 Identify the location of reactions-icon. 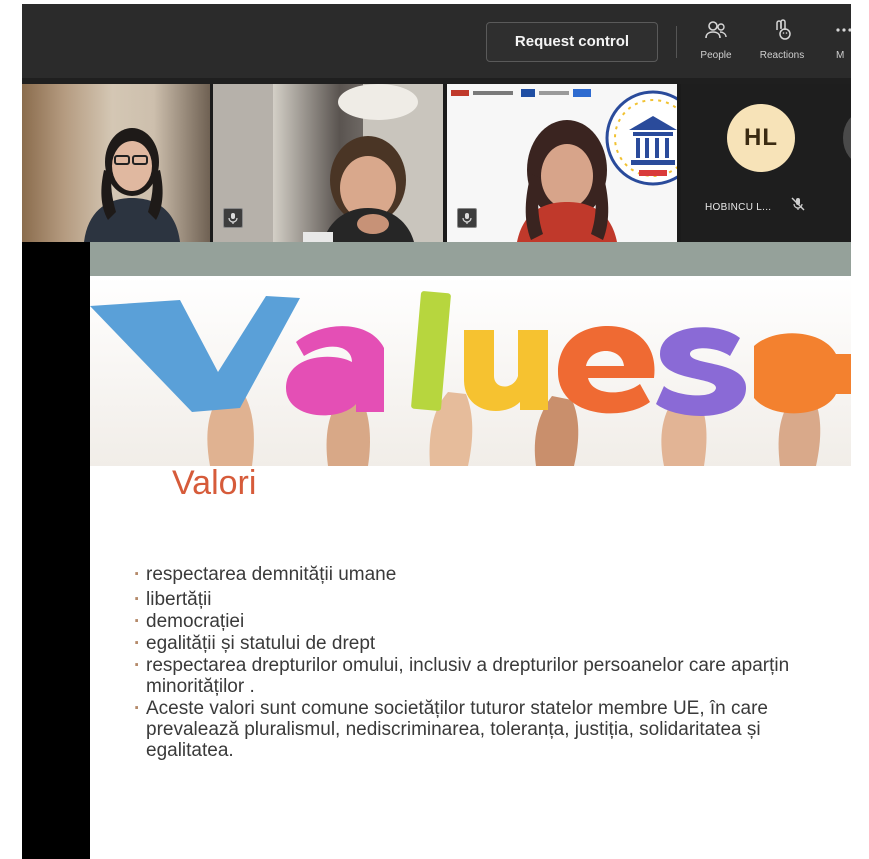
(783, 29).